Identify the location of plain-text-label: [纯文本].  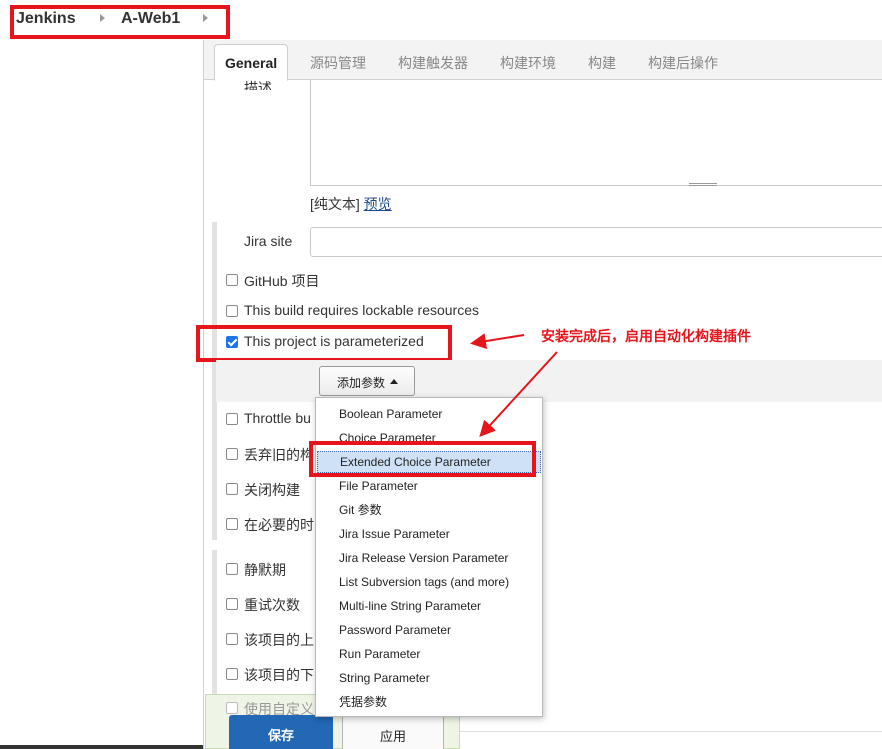
(335, 204).